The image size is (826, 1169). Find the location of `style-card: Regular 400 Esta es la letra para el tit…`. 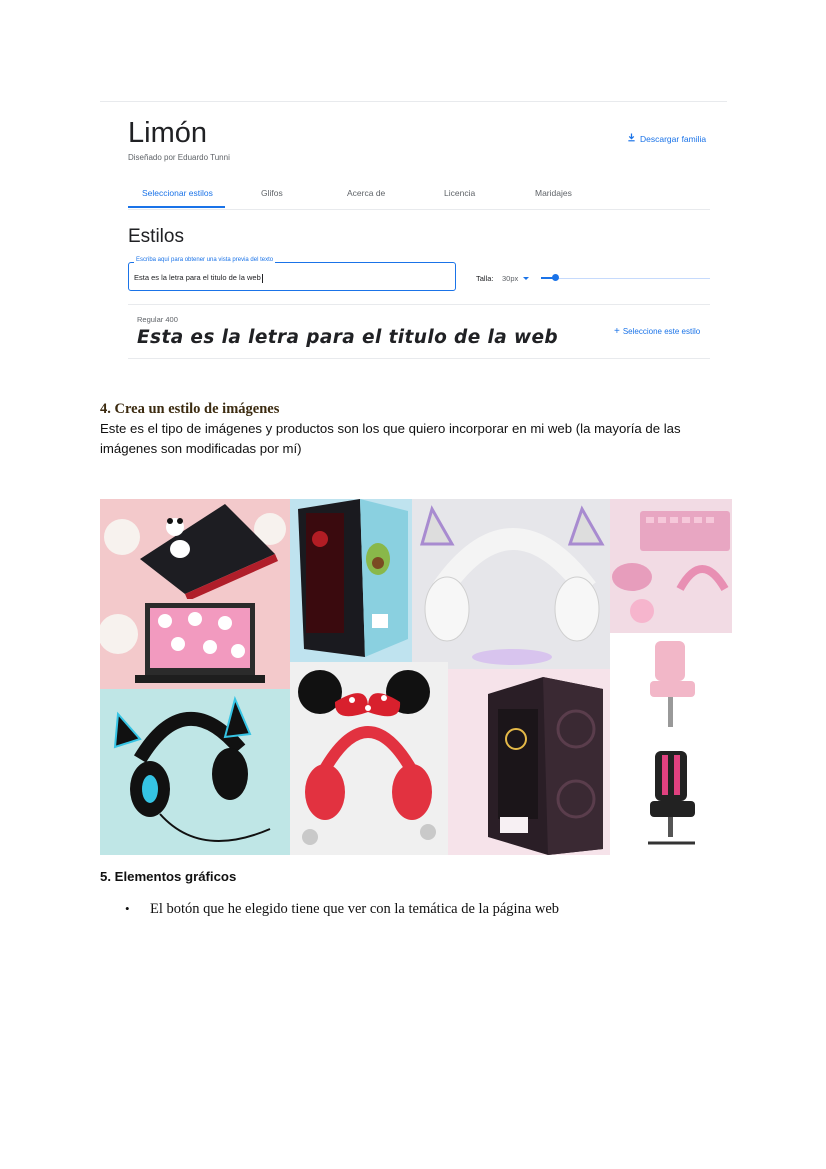

style-card: Regular 400 Esta es la letra para el tit… is located at coordinates (419, 331).